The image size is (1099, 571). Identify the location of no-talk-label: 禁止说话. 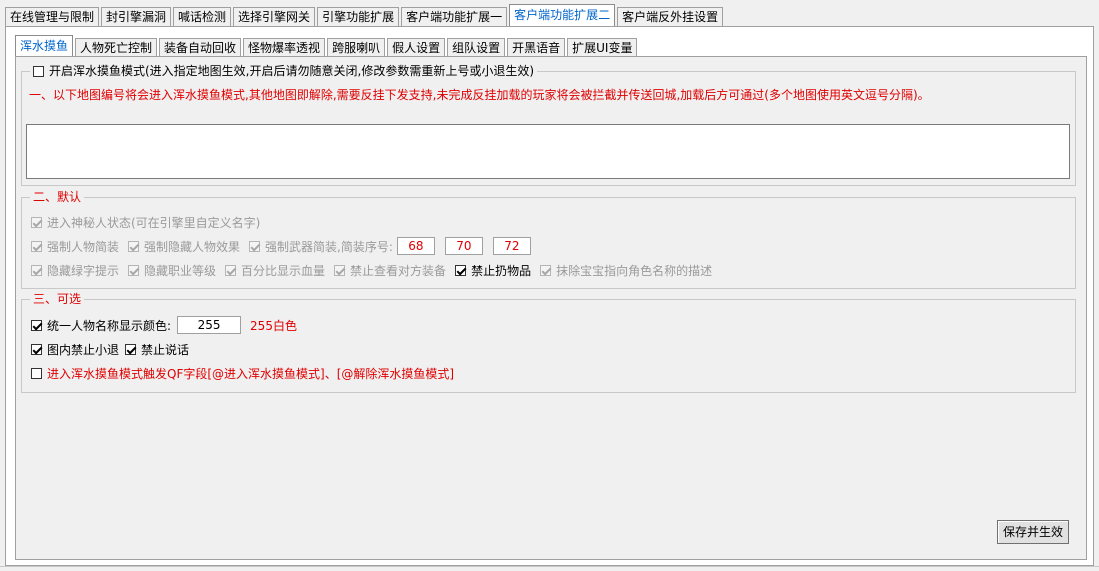
(165, 349).